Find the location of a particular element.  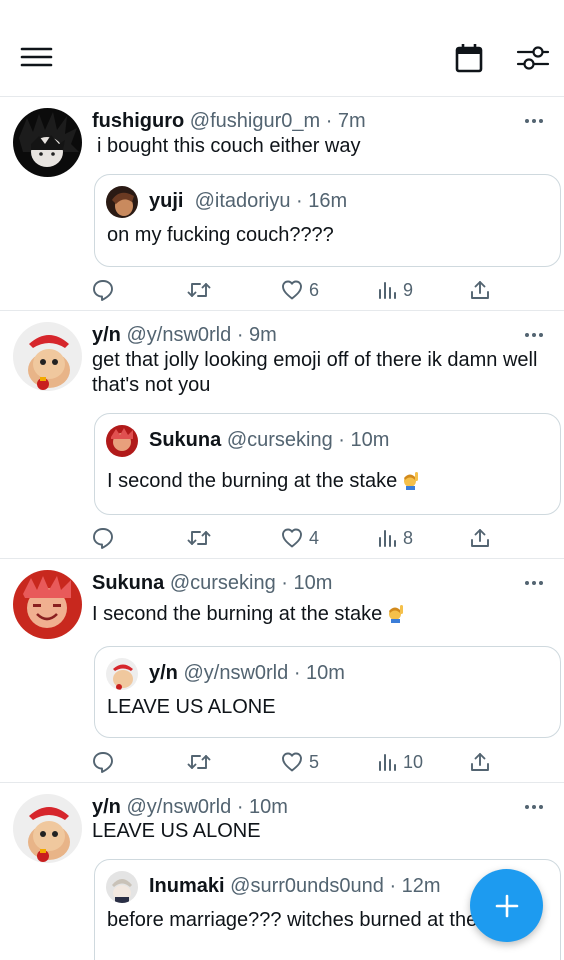

like-count: 4 is located at coordinates (314, 537).